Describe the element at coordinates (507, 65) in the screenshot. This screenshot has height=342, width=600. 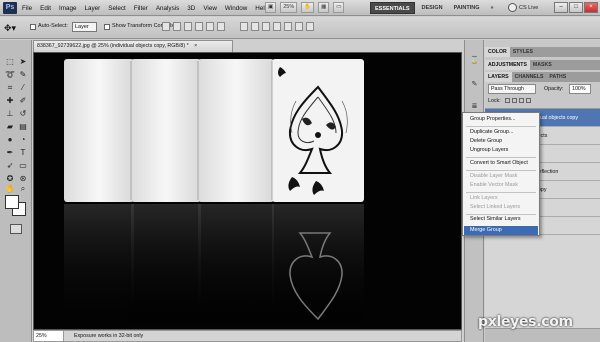
I see `tab-adjustments: ADJUSTMENTS` at that location.